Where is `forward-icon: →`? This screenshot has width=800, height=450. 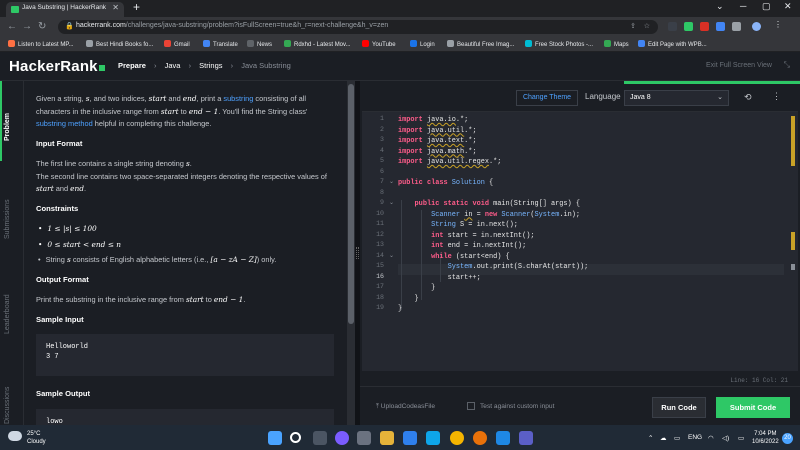 forward-icon: → is located at coordinates (27, 26).